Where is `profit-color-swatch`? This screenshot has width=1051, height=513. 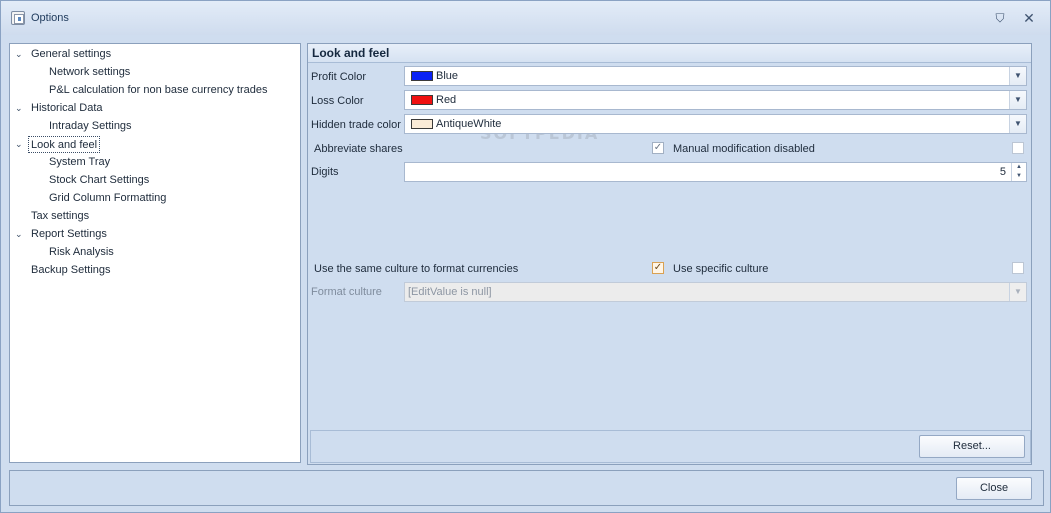
profit-color-swatch is located at coordinates (422, 76).